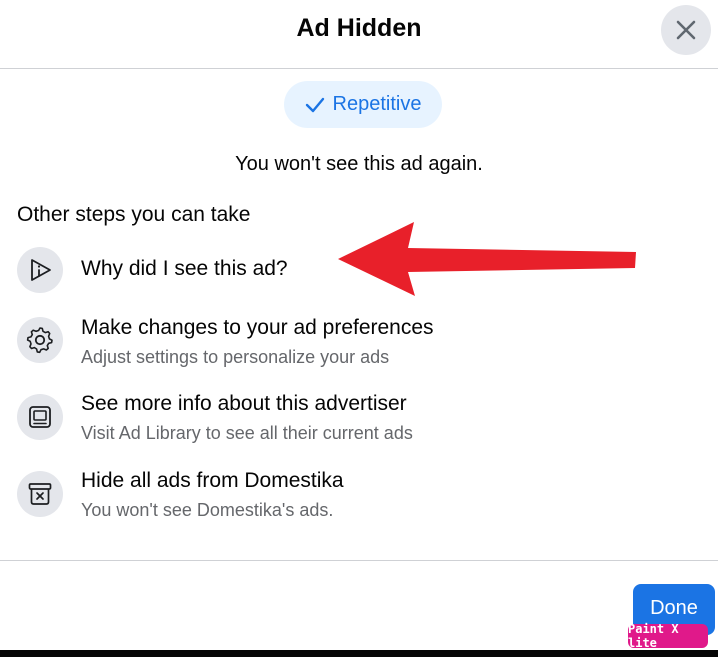  What do you see at coordinates (359, 653) in the screenshot?
I see `bottom-edge-bar` at bounding box center [359, 653].